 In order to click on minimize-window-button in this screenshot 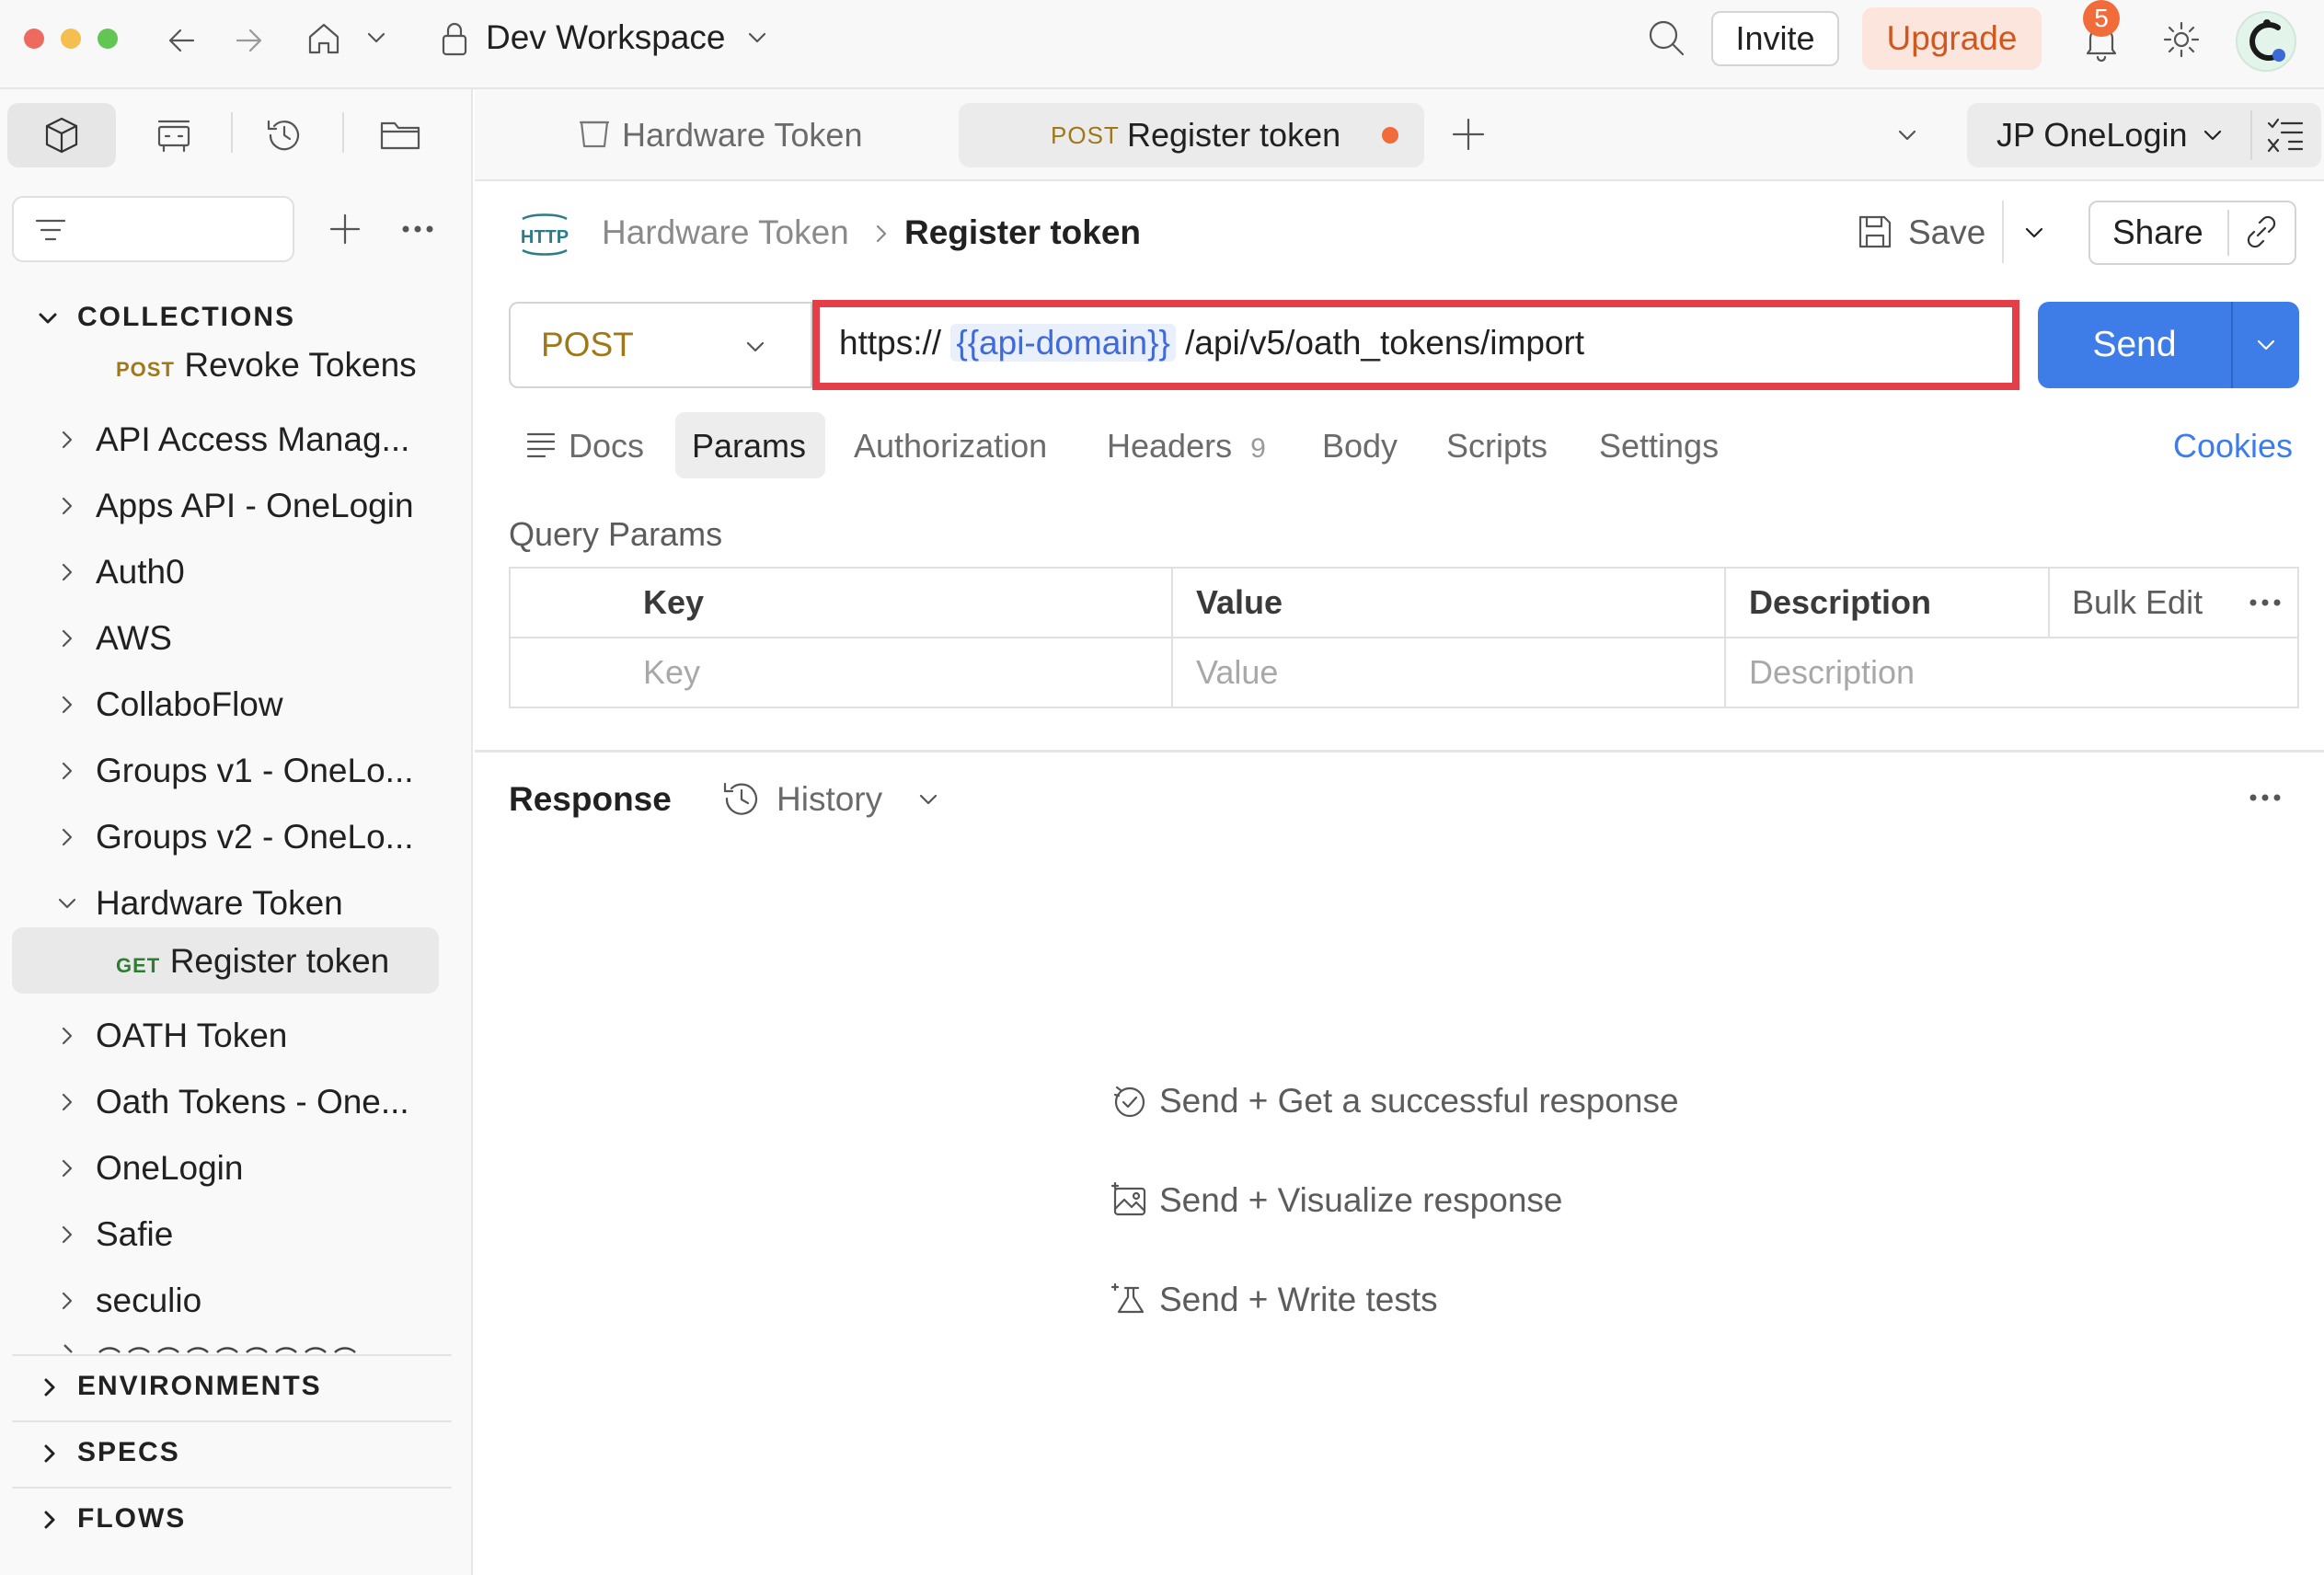, I will do `click(71, 39)`.